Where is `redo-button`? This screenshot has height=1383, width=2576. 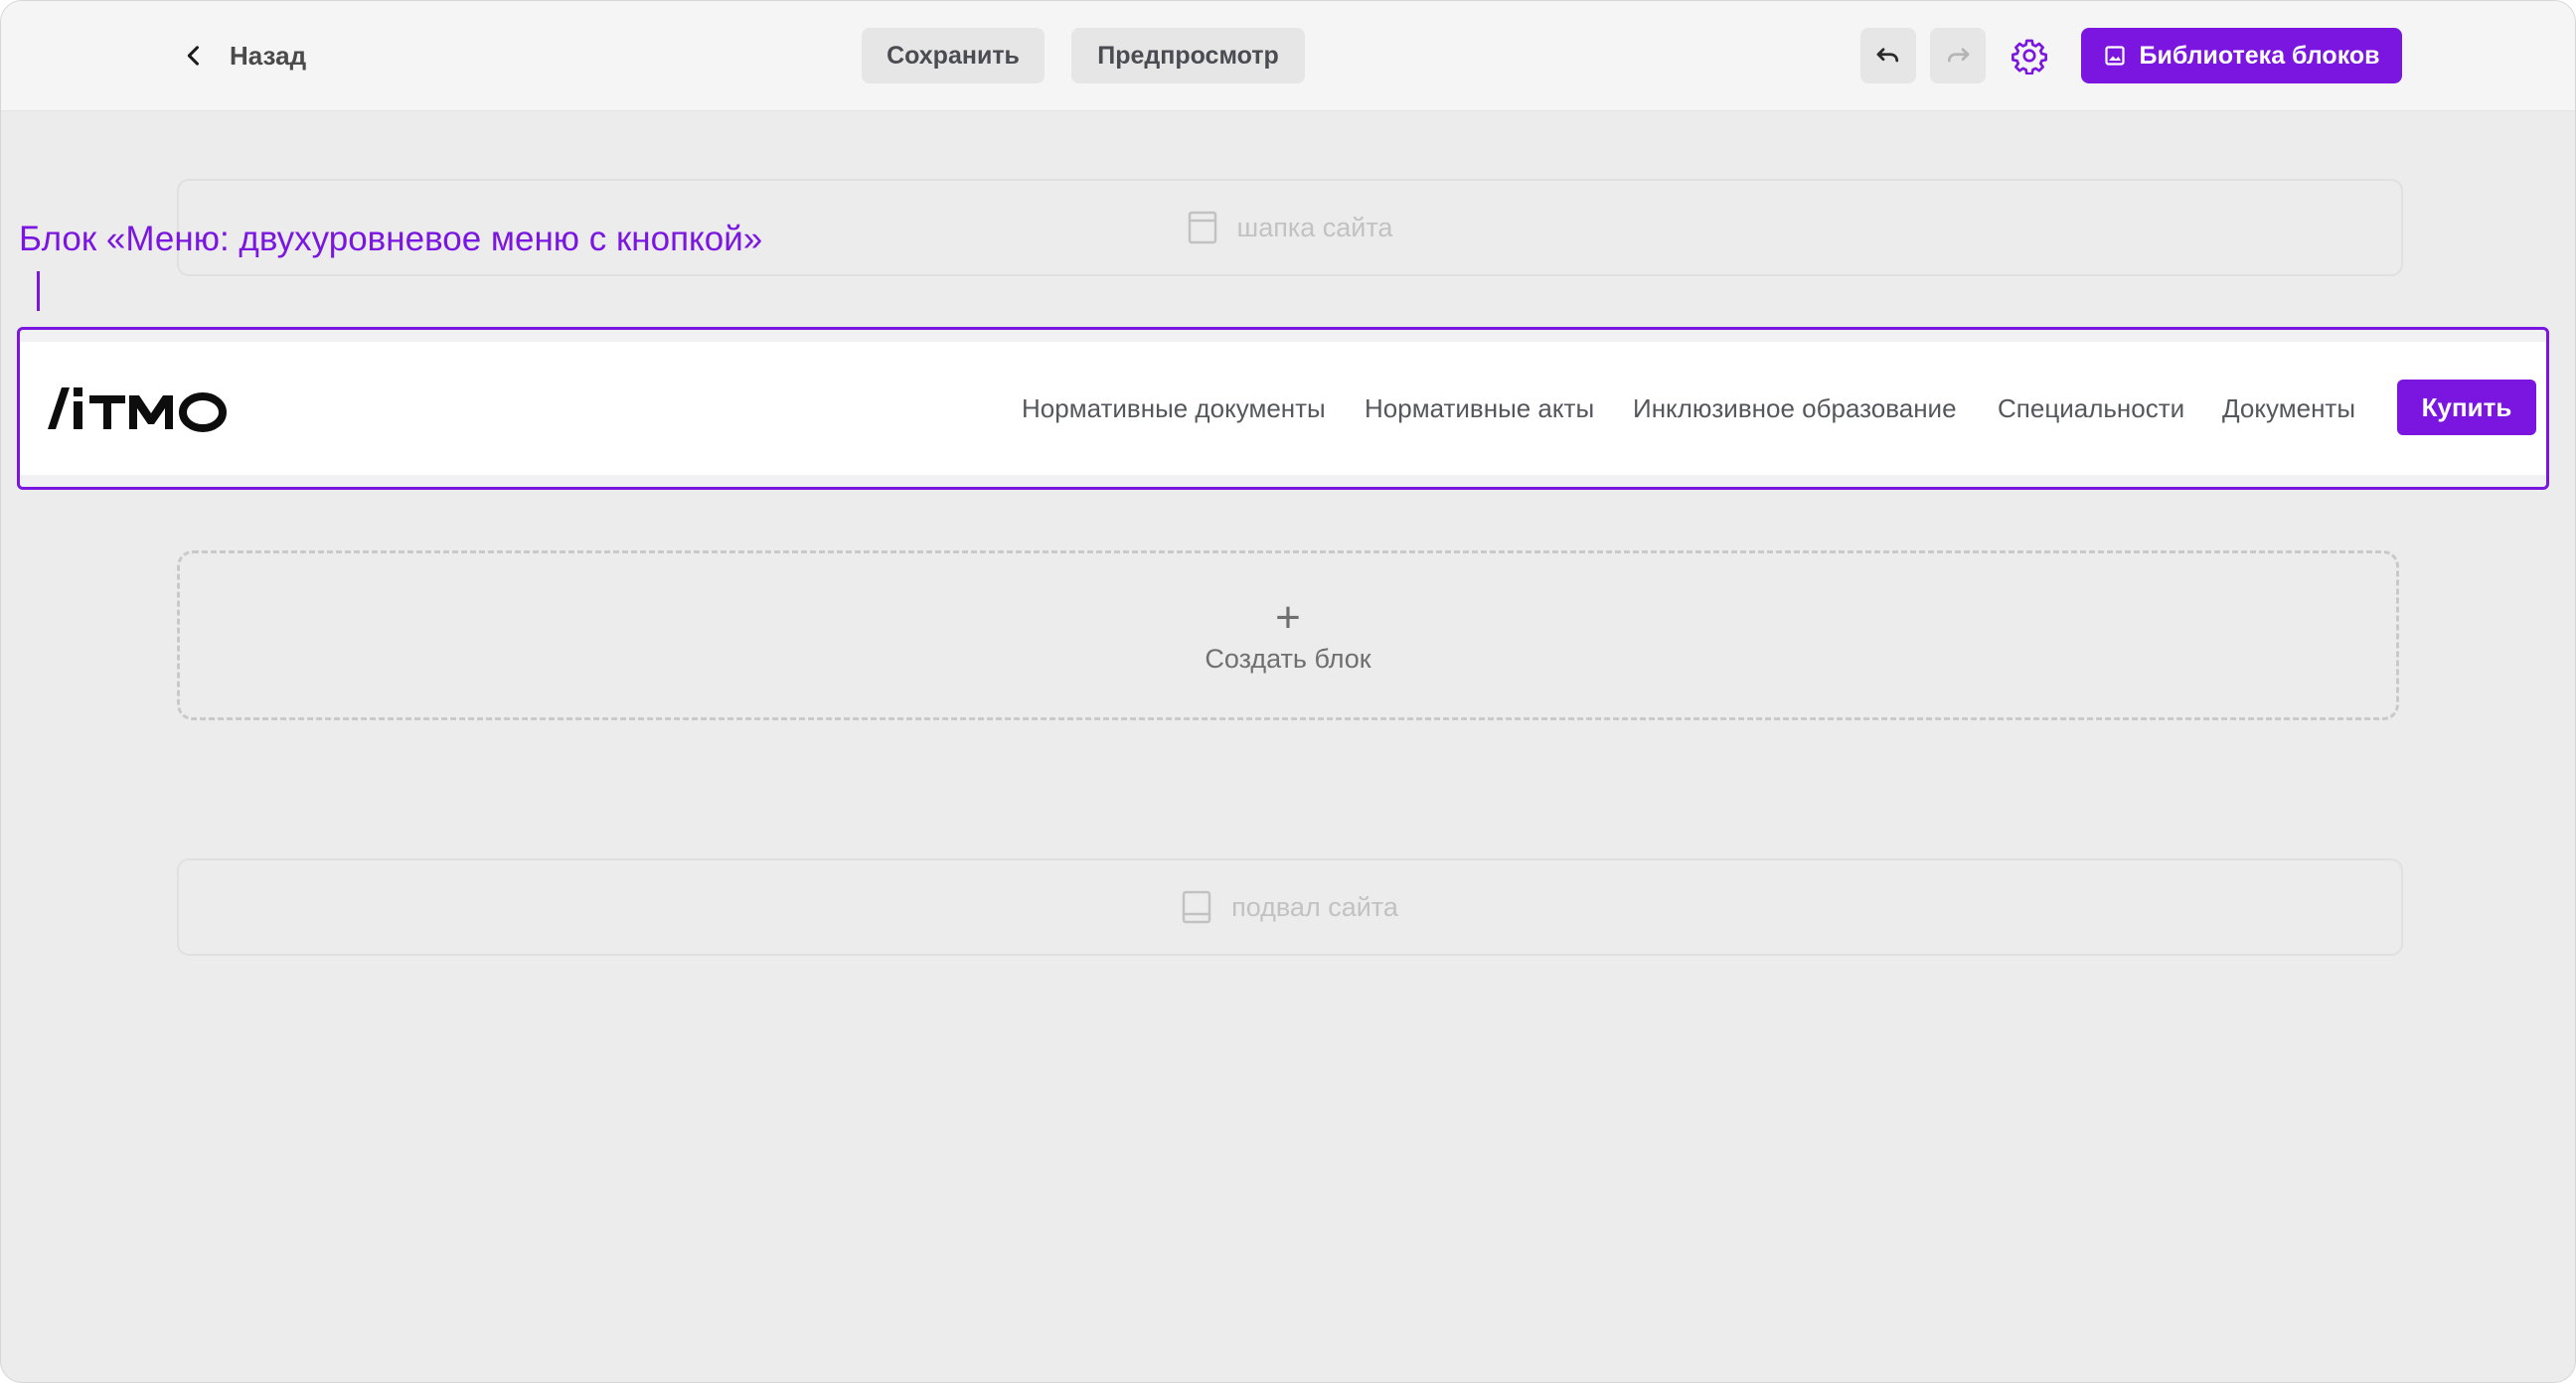
redo-button is located at coordinates (1958, 55).